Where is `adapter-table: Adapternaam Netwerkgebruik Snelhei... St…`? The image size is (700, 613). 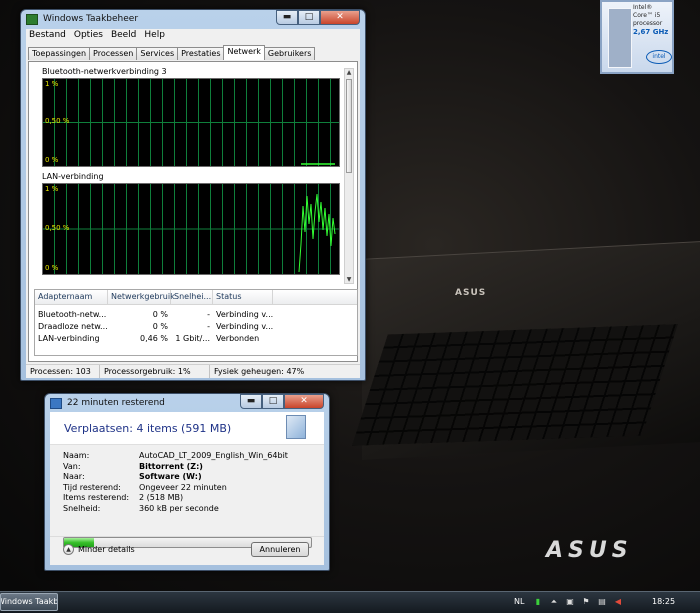 adapter-table: Adapternaam Netwerkgebruik Snelhei... St… is located at coordinates (196, 322).